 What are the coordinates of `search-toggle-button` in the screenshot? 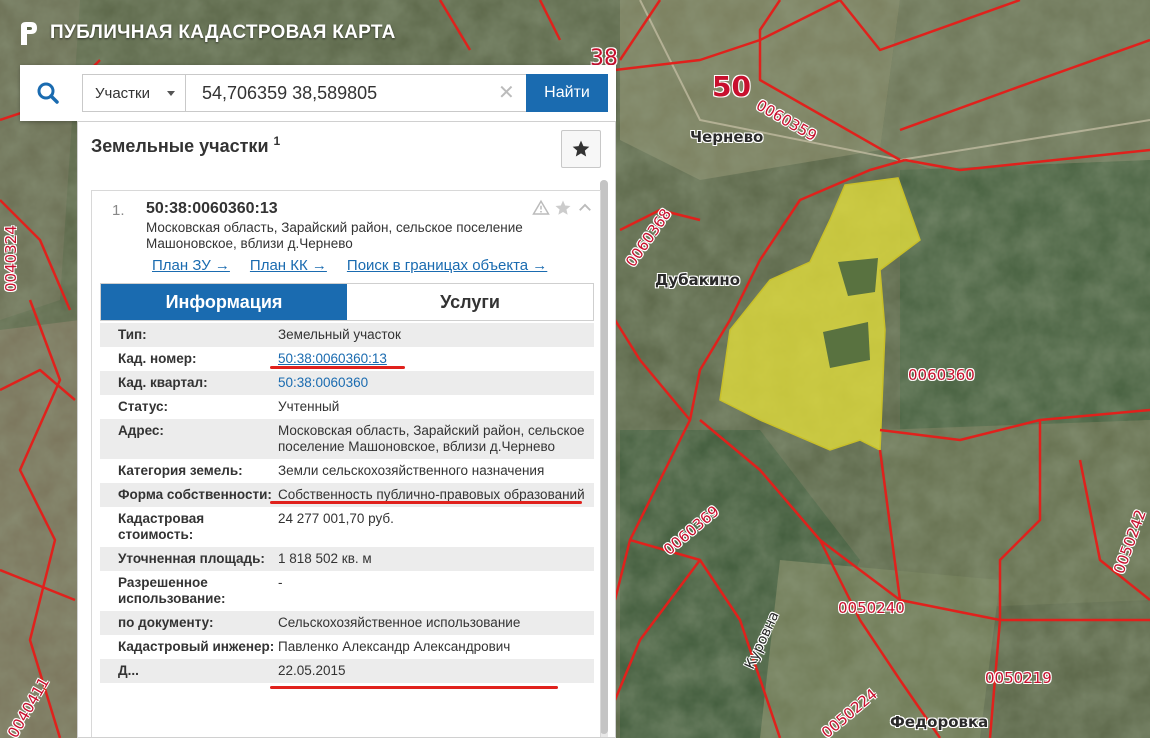 It's located at (48, 93).